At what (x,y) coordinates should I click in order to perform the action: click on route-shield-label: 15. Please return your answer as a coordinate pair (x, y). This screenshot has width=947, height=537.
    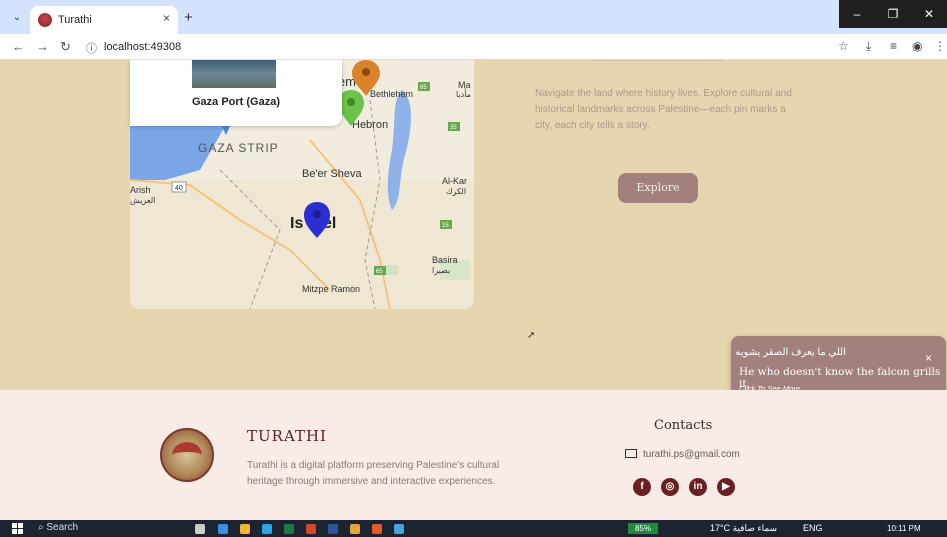
    Looking at the image, I should click on (445, 226).